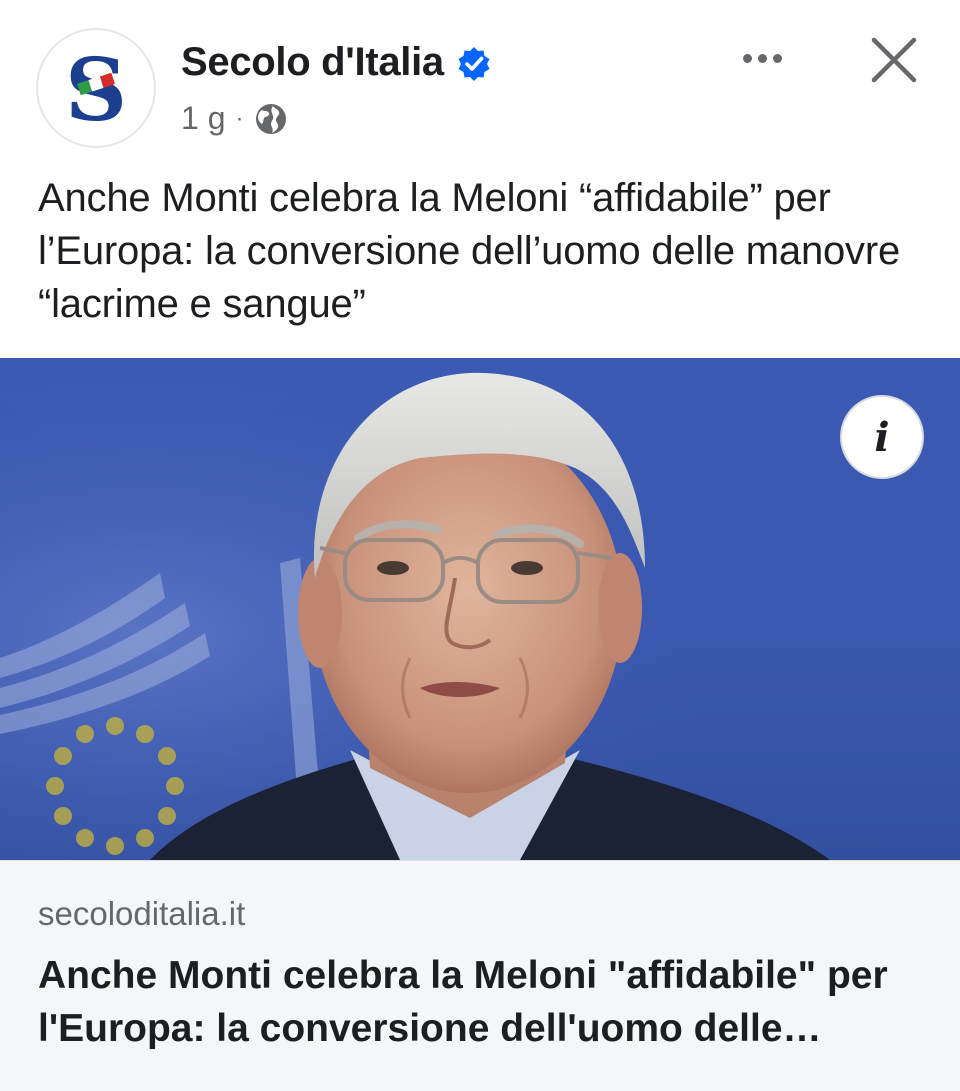 This screenshot has height=1091, width=960. What do you see at coordinates (312, 62) in the screenshot?
I see `page-name: Secolo d'Italia` at bounding box center [312, 62].